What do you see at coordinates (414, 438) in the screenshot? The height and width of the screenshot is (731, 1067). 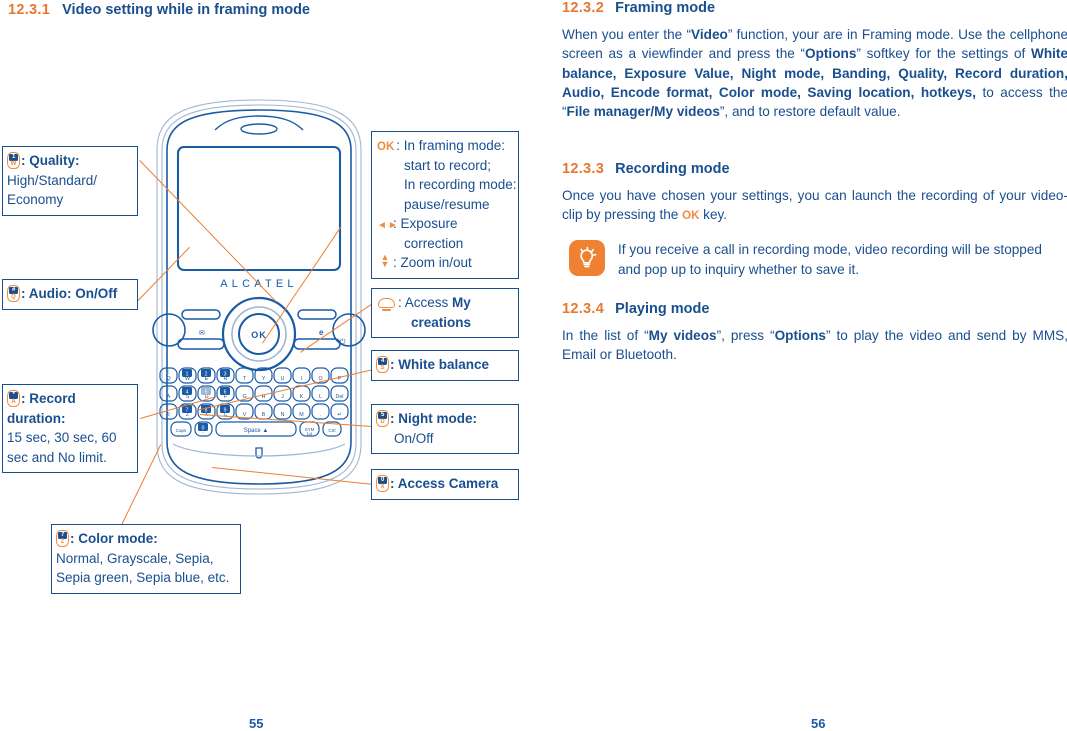 I see `callout-text: On/Off` at bounding box center [414, 438].